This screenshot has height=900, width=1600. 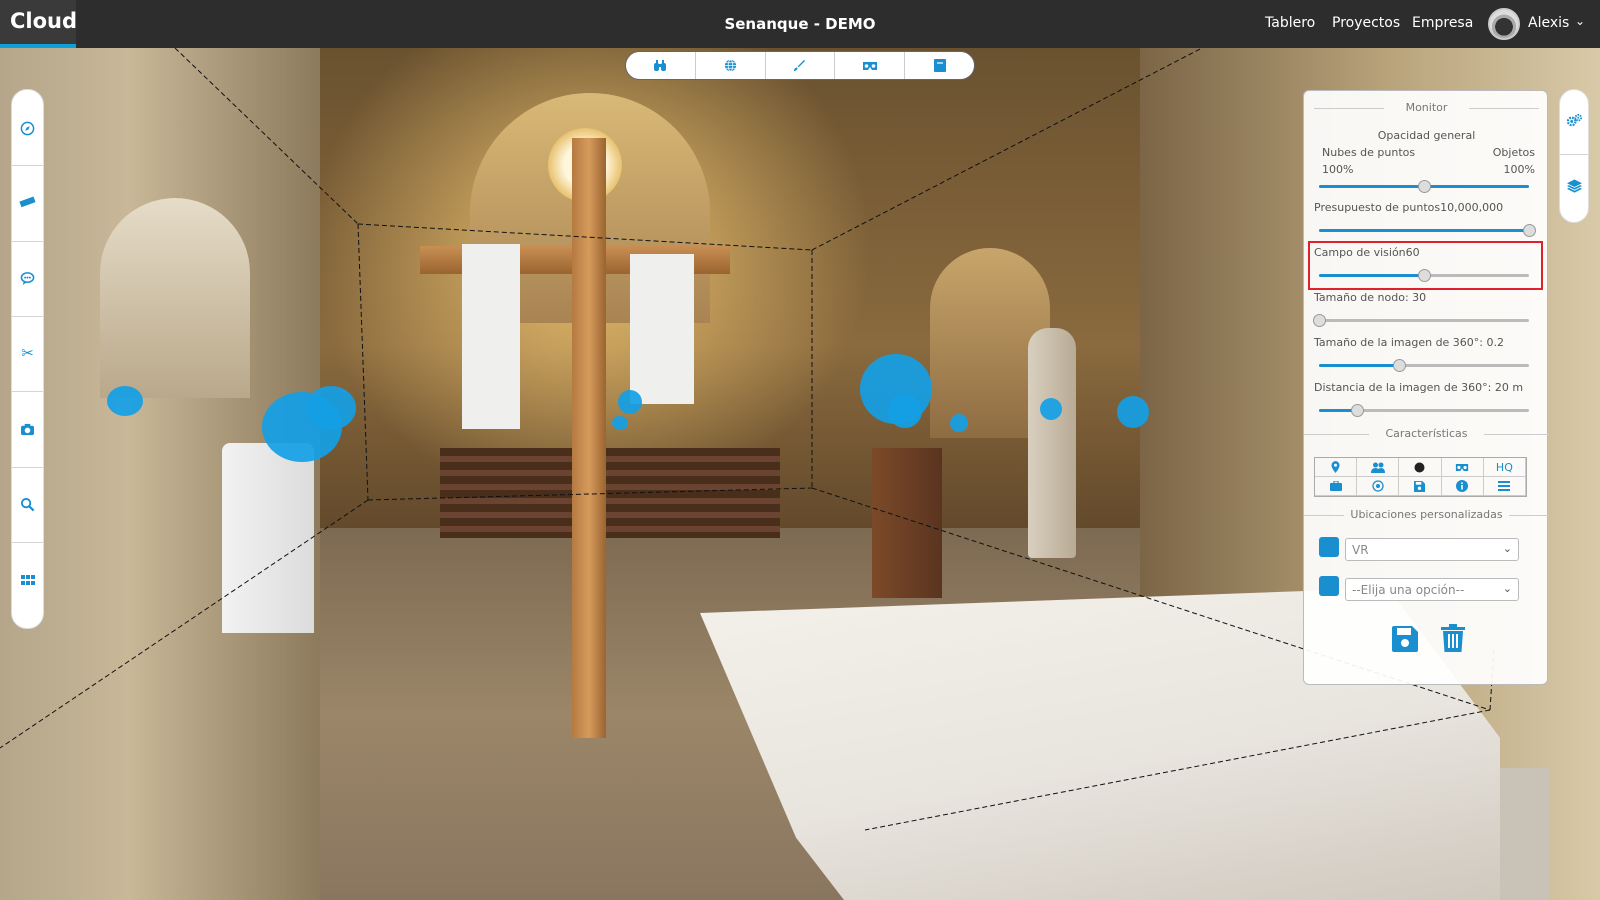 I want to click on opacity-slider, so click(x=1424, y=186).